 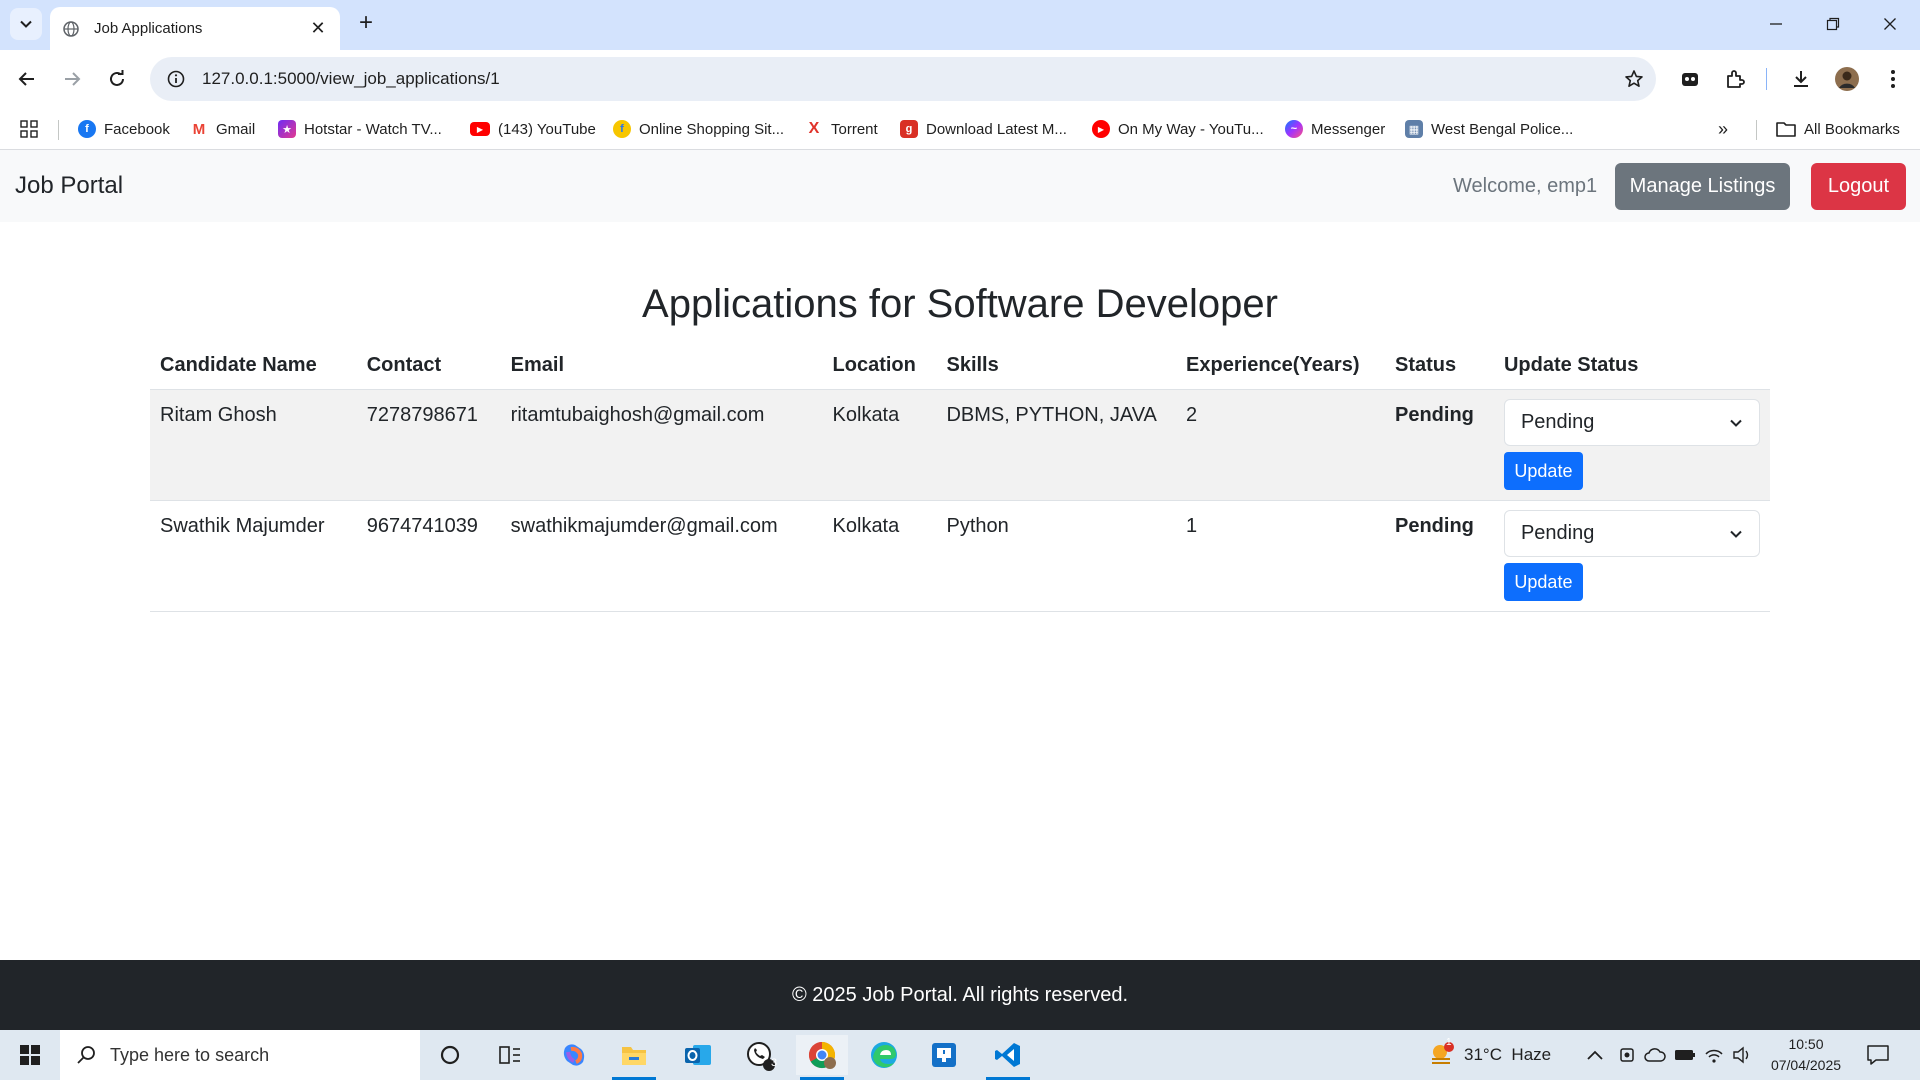 What do you see at coordinates (960, 304) in the screenshot?
I see `page-title: Applications for Software Developer` at bounding box center [960, 304].